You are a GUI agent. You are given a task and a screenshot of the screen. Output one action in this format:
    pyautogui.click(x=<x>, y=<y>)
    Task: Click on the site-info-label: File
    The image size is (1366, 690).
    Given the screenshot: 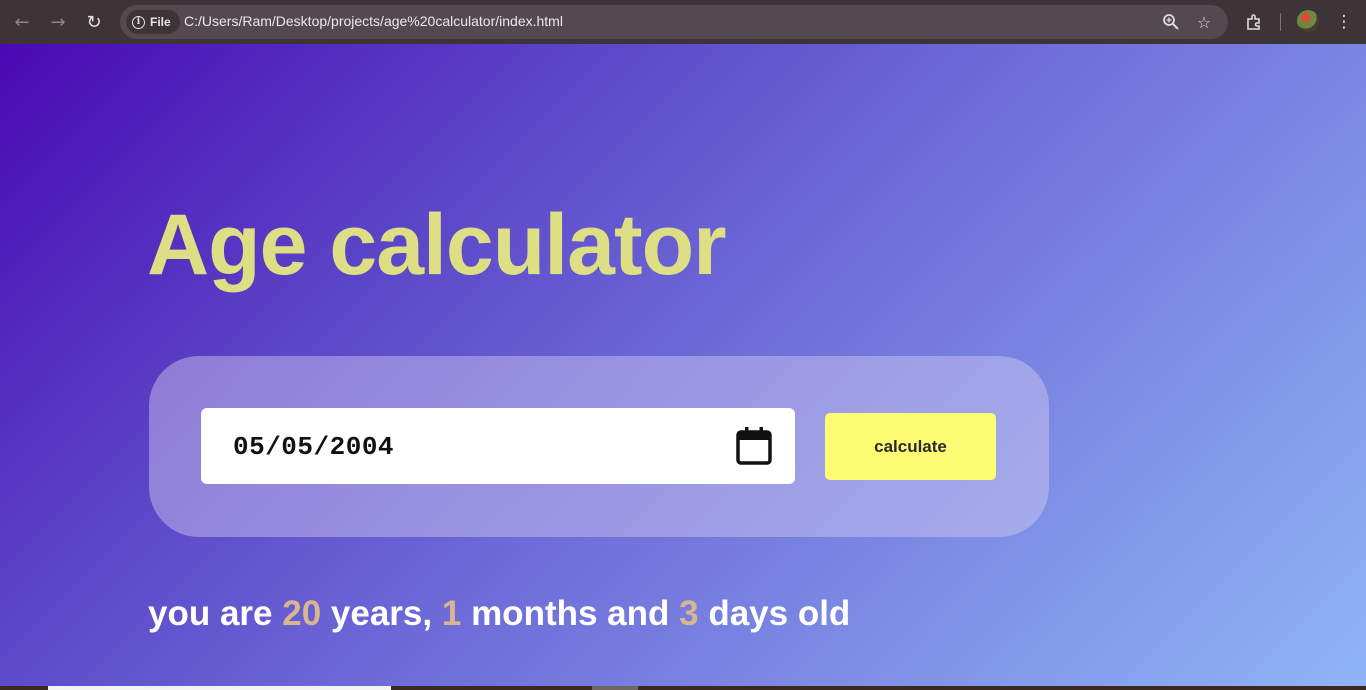 What is the action you would take?
    pyautogui.click(x=160, y=22)
    